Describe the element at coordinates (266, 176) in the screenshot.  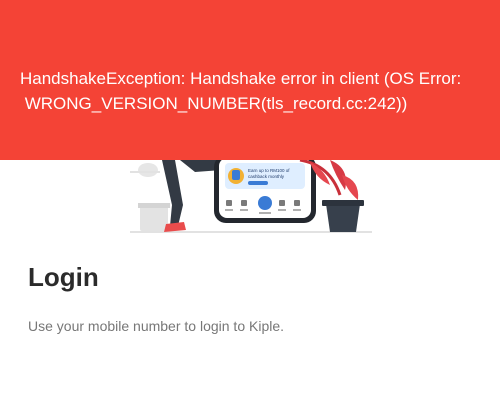
I see `promo-line2: cashback monthly` at that location.